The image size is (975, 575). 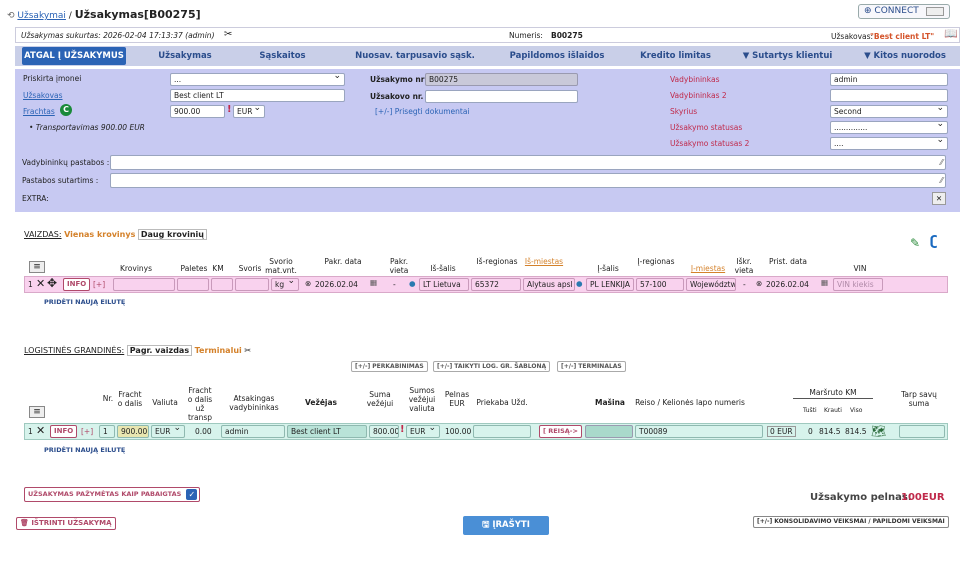 What do you see at coordinates (66, 110) in the screenshot?
I see `freight-calc-icon: C` at bounding box center [66, 110].